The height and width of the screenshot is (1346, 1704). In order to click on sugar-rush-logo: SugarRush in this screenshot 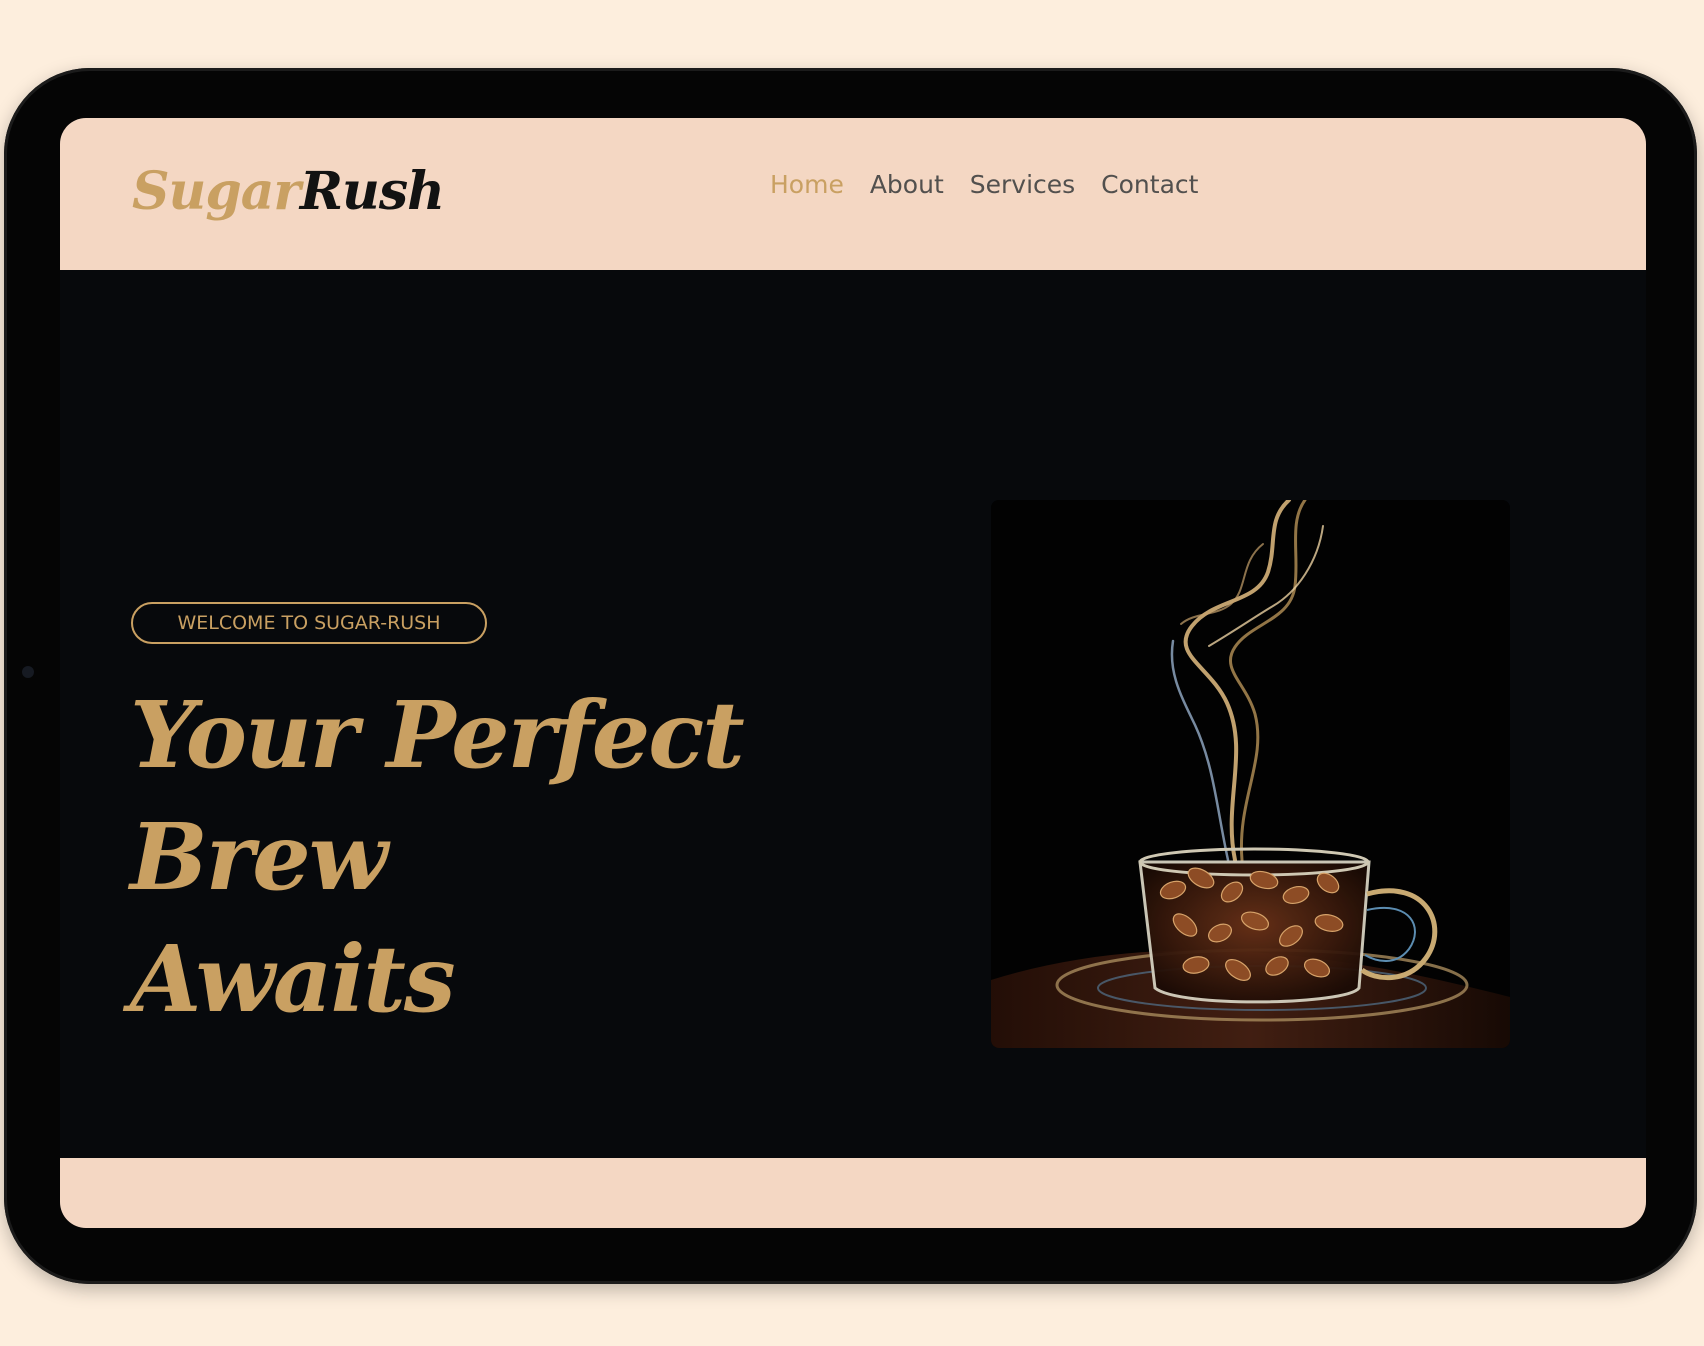, I will do `click(288, 192)`.